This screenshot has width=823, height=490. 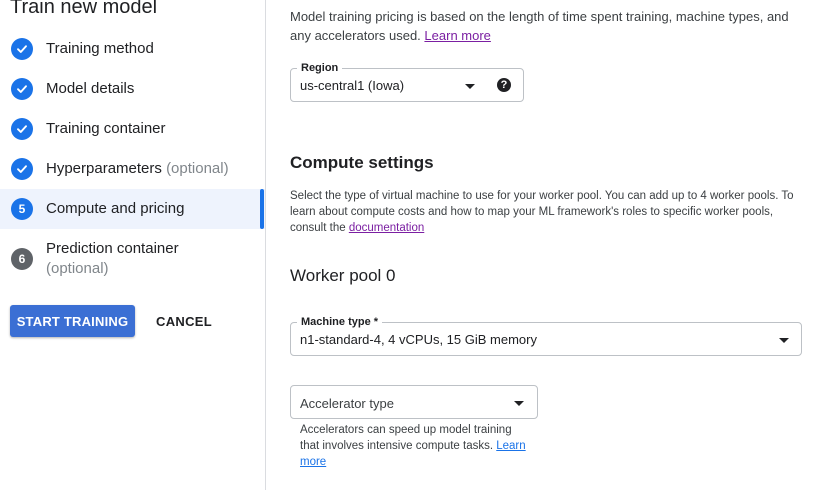 What do you see at coordinates (106, 128) in the screenshot?
I see `step-label: Training container` at bounding box center [106, 128].